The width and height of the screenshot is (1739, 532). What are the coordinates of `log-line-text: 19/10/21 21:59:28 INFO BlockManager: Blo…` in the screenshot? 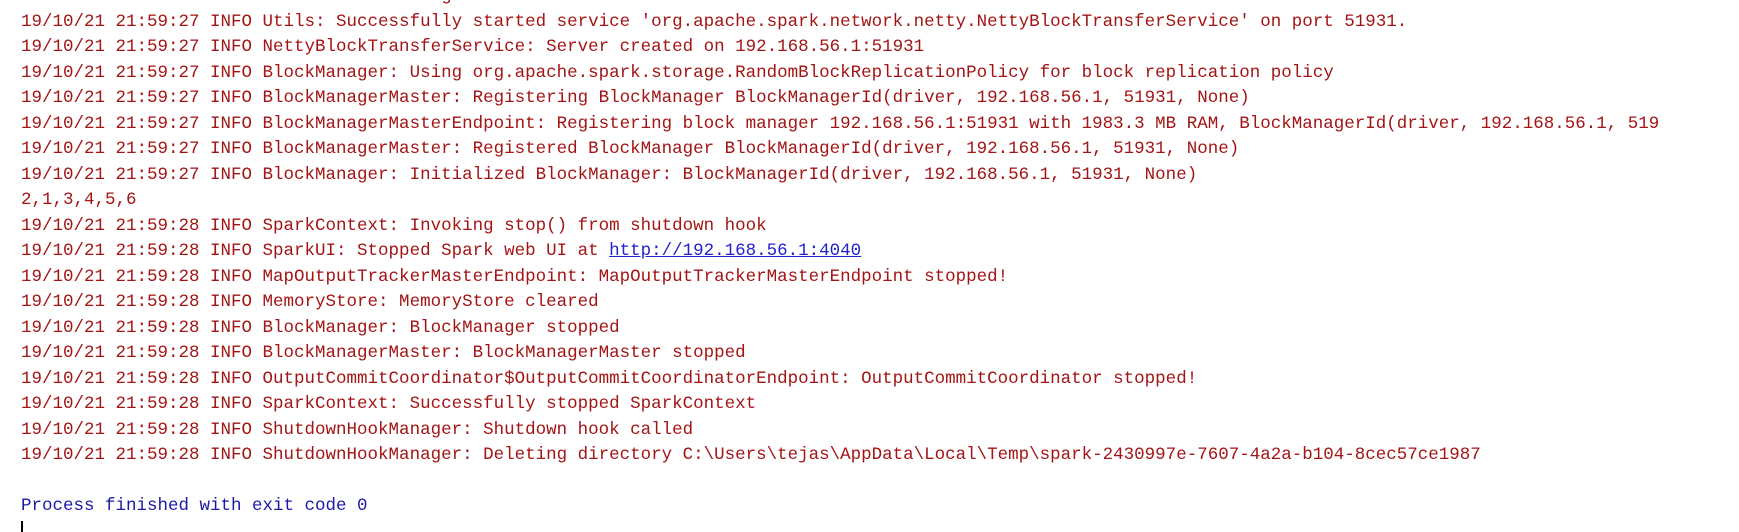 It's located at (320, 327).